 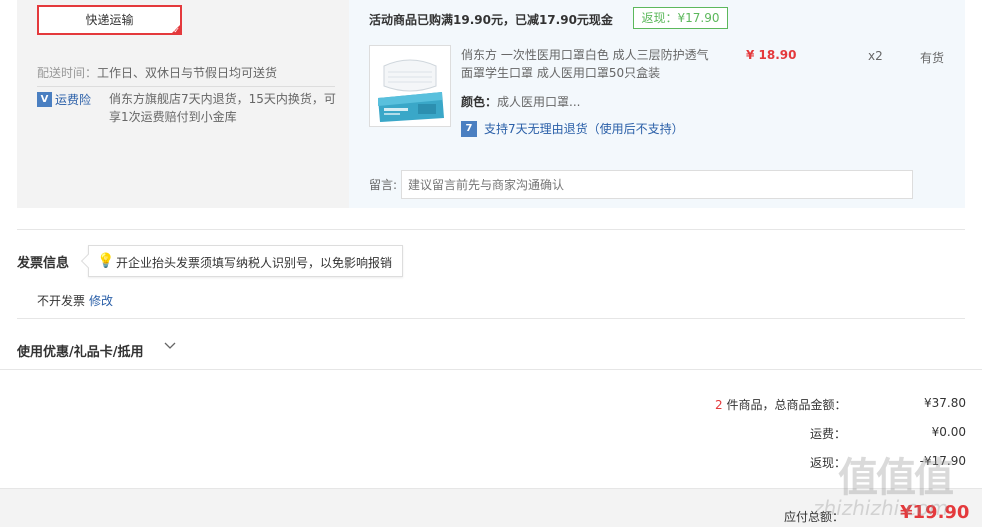 I want to click on delivery-time: 配送时间：工作日、双休日与节假日均可送货, so click(x=157, y=72).